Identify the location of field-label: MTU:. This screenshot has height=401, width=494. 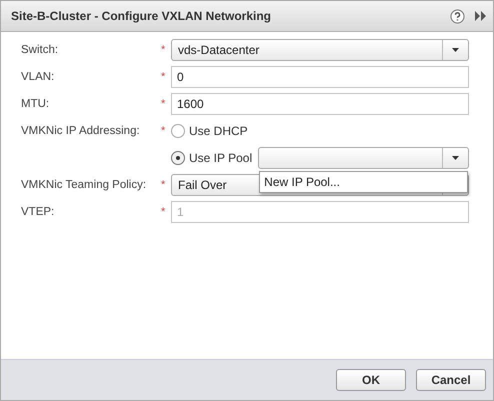
(35, 104).